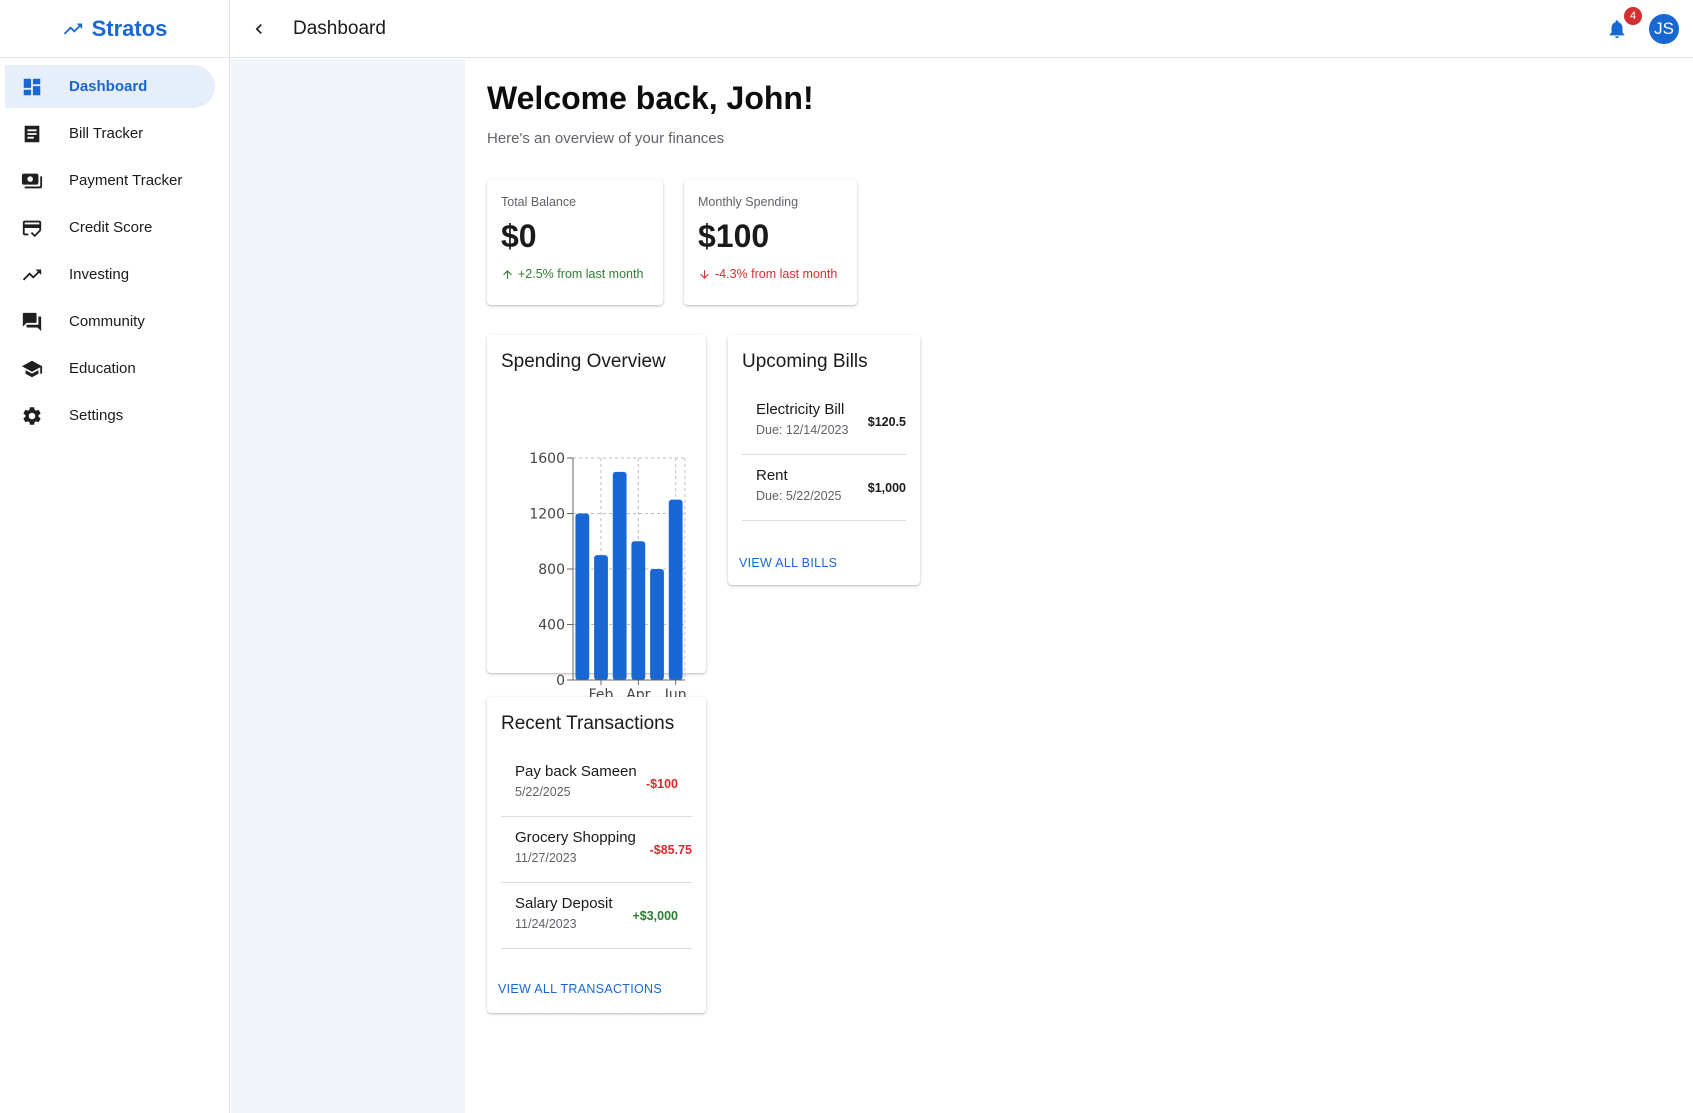 Image resolution: width=1693 pixels, height=1113 pixels. I want to click on sidebar-item-community: Community, so click(110, 321).